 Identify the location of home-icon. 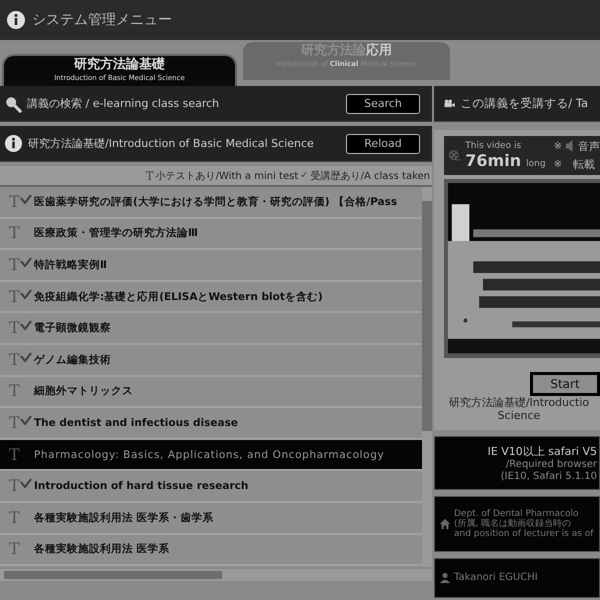
(445, 524).